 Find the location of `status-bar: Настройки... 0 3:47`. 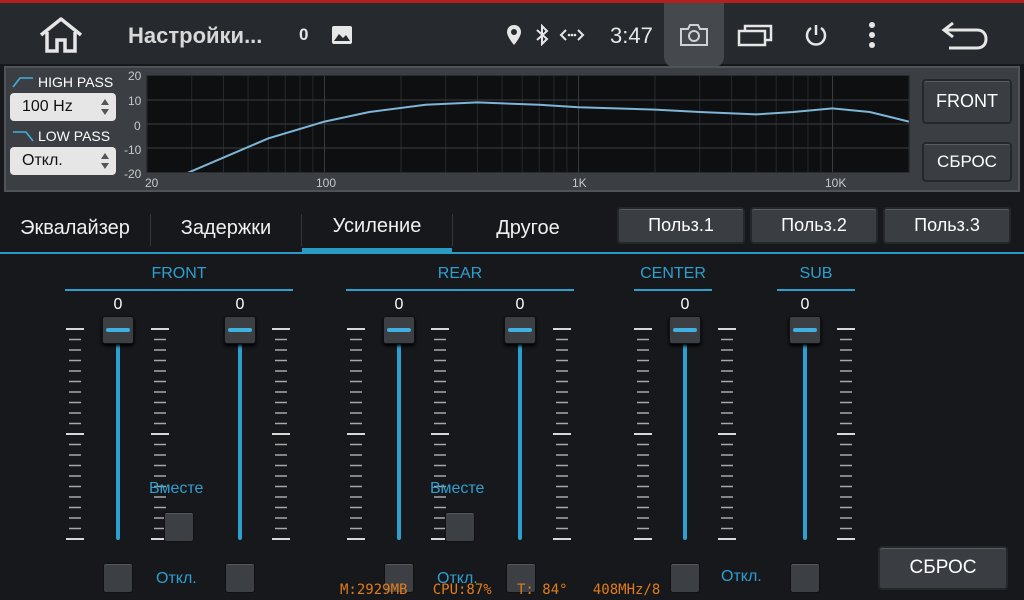

status-bar: Настройки... 0 3:47 is located at coordinates (512, 33).